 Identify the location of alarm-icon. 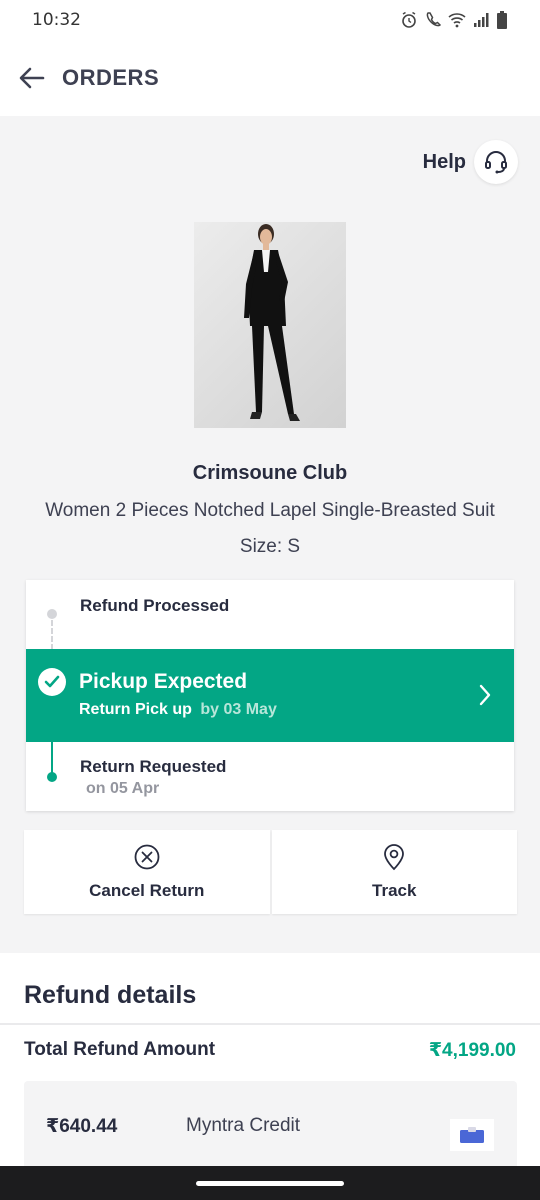
(409, 19).